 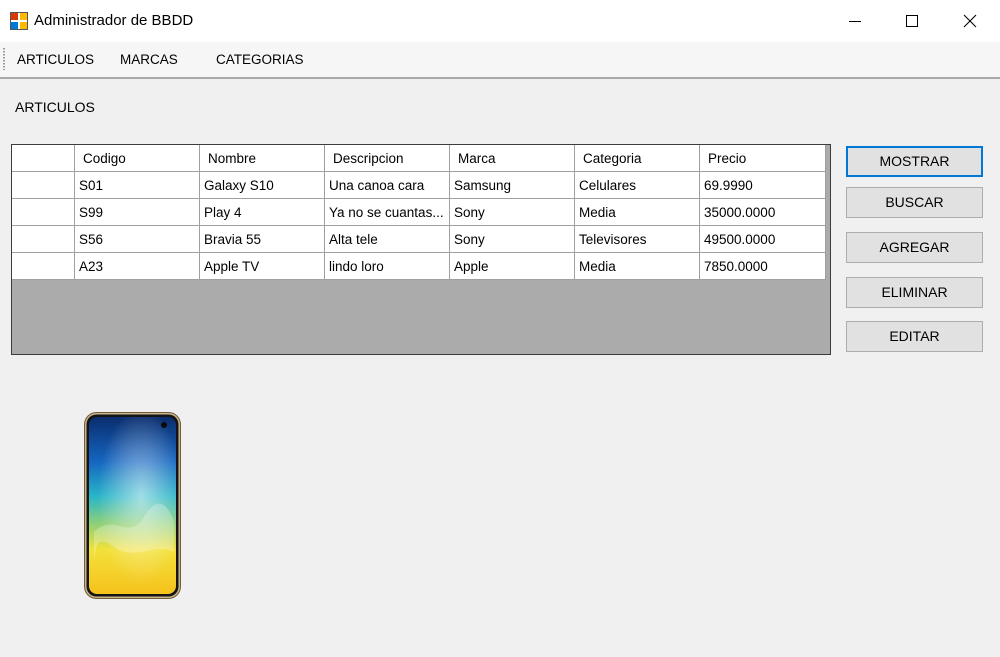 What do you see at coordinates (137, 266) in the screenshot?
I see `cell-codigo: A23` at bounding box center [137, 266].